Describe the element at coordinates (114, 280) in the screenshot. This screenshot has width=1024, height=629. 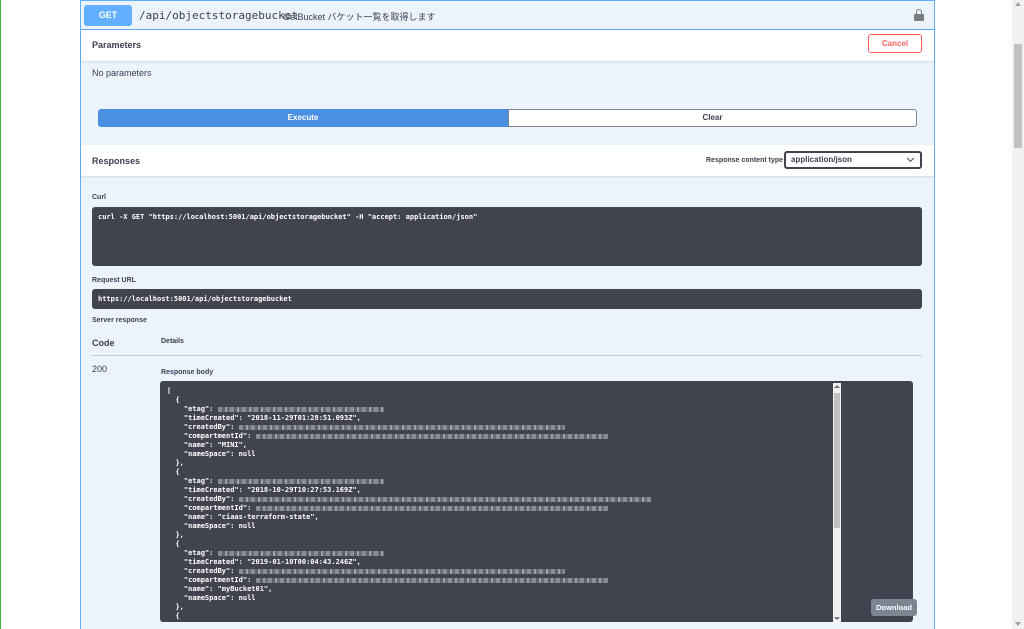
I see `request-url-label: Request URL` at that location.